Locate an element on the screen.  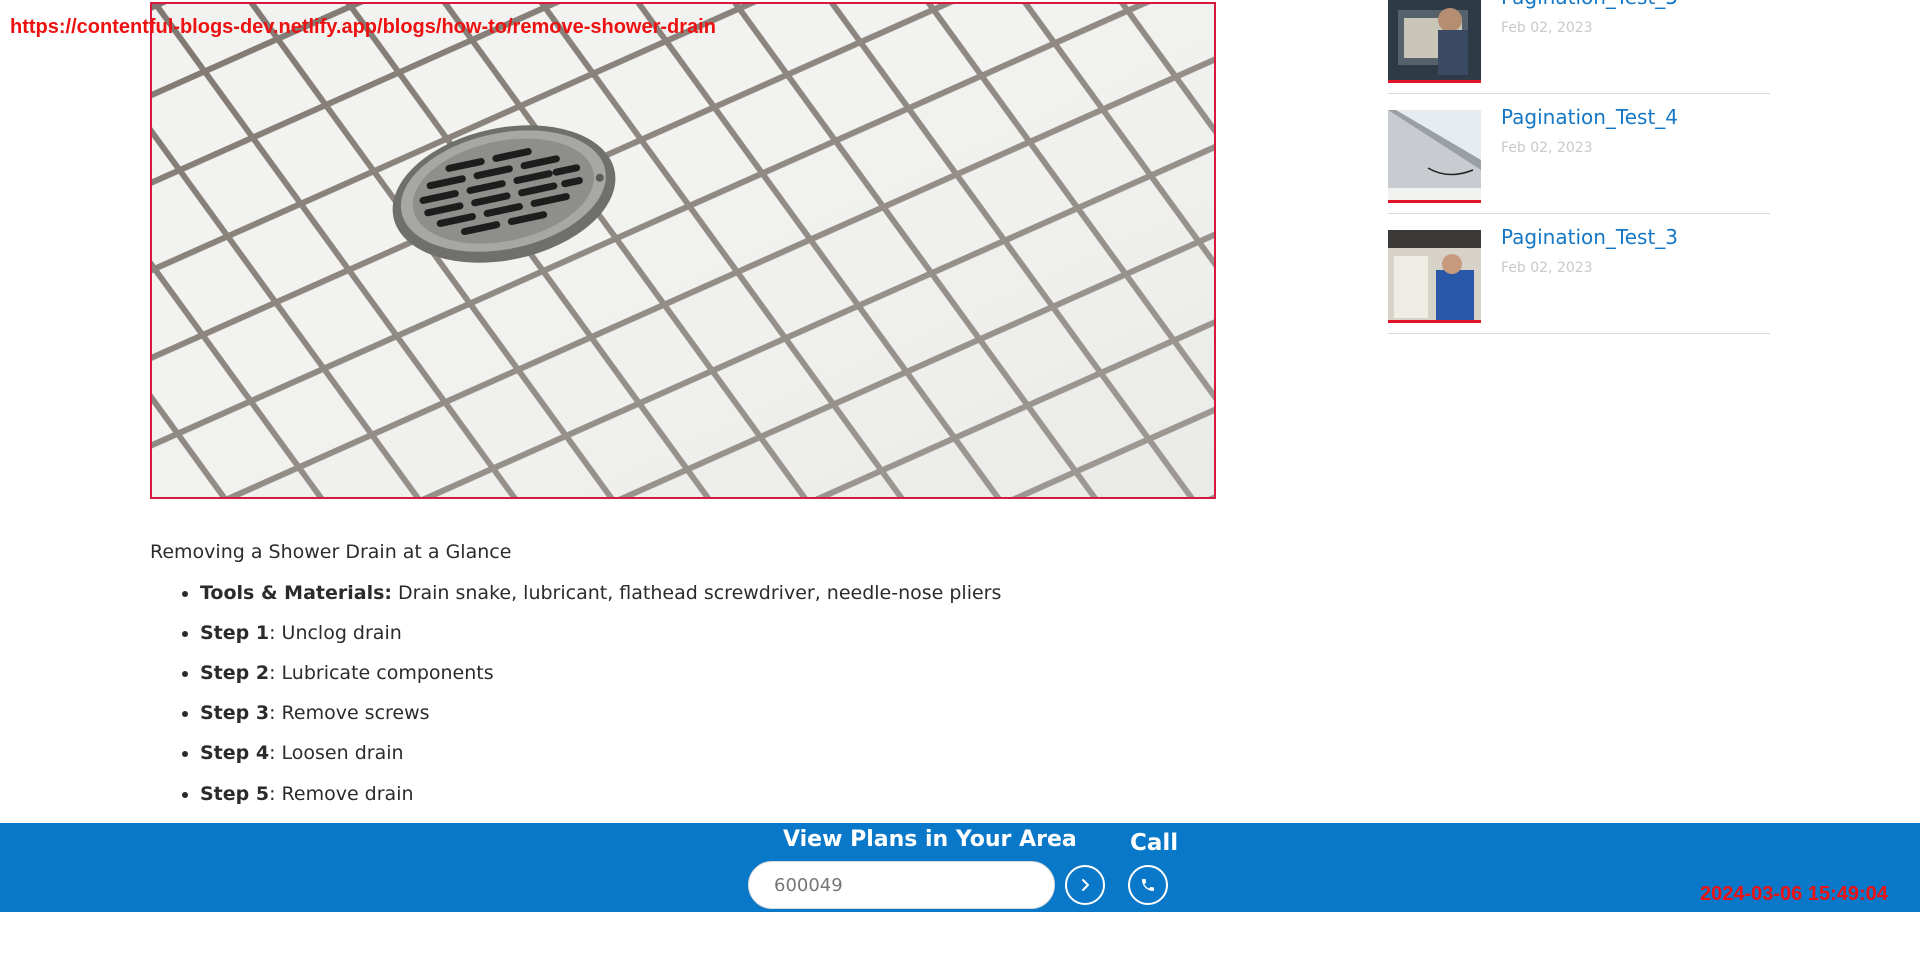
phone-icon is located at coordinates (1148, 885).